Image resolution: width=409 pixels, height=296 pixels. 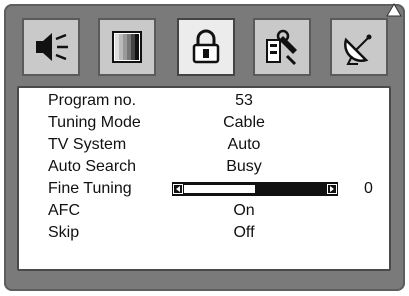 I want to click on afc-label: AFC, so click(x=64, y=210).